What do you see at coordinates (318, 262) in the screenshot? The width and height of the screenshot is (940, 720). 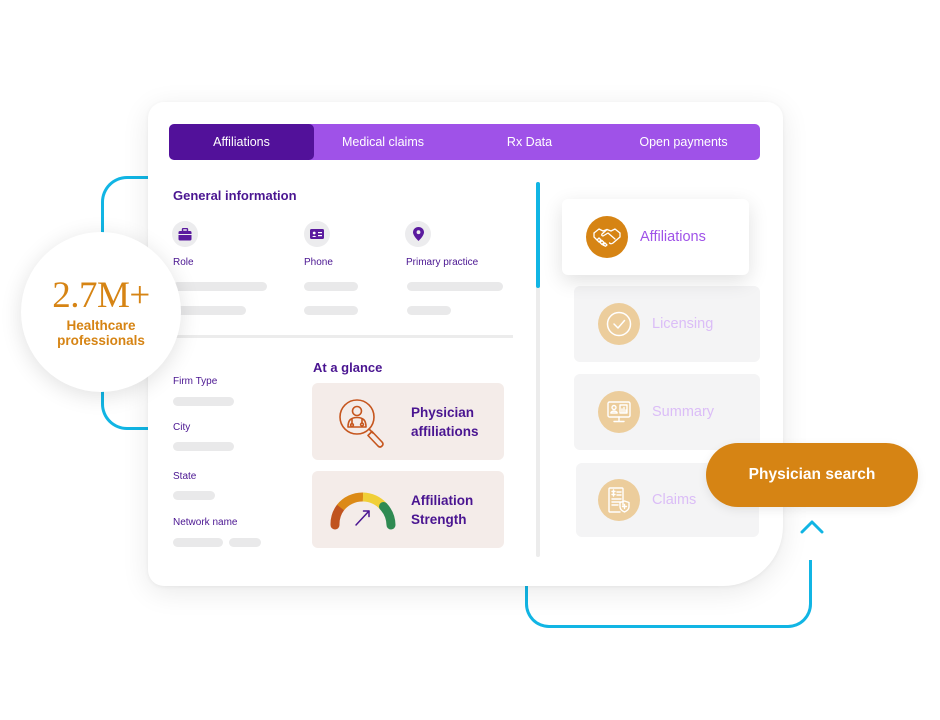 I see `phone-label: Phone` at bounding box center [318, 262].